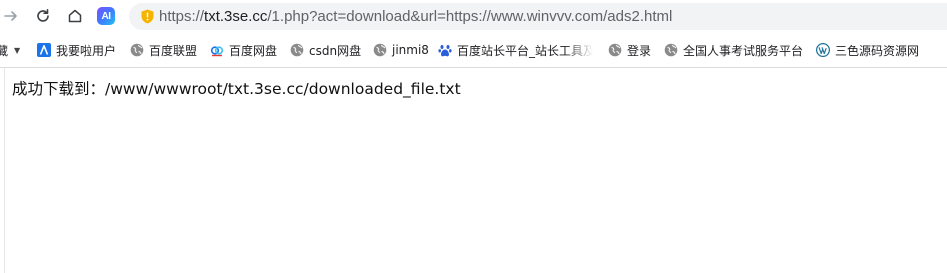 The image size is (947, 273). I want to click on toolbar-divider, so click(473, 67).